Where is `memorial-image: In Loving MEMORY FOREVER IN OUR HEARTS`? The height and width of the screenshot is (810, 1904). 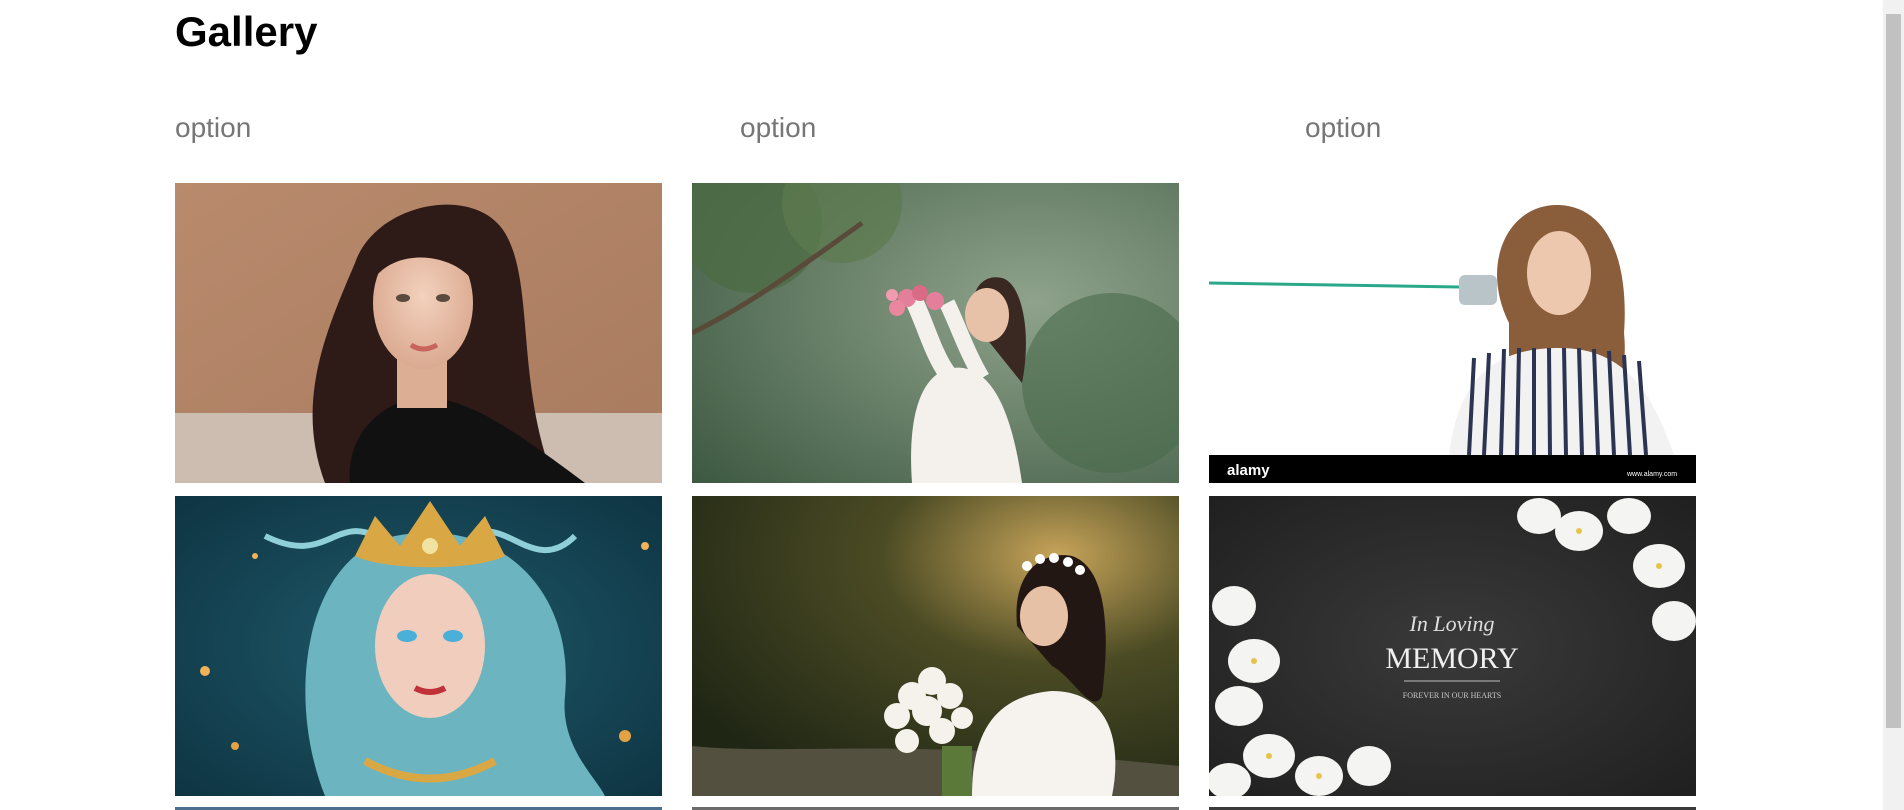
memorial-image: In Loving MEMORY FOREVER IN OUR HEARTS is located at coordinates (1452, 646).